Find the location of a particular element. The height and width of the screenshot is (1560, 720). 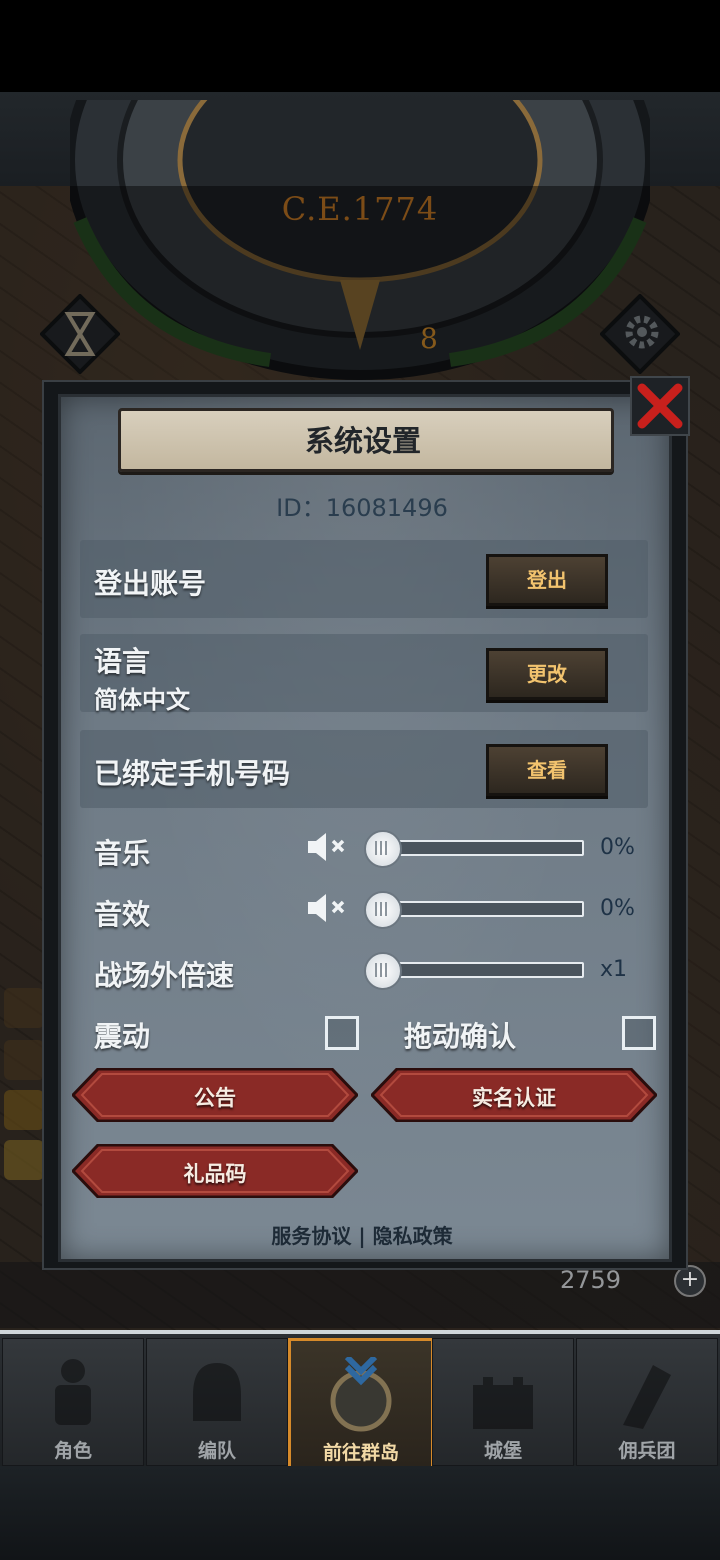

real-name-button: 实名认证 is located at coordinates (514, 1095).